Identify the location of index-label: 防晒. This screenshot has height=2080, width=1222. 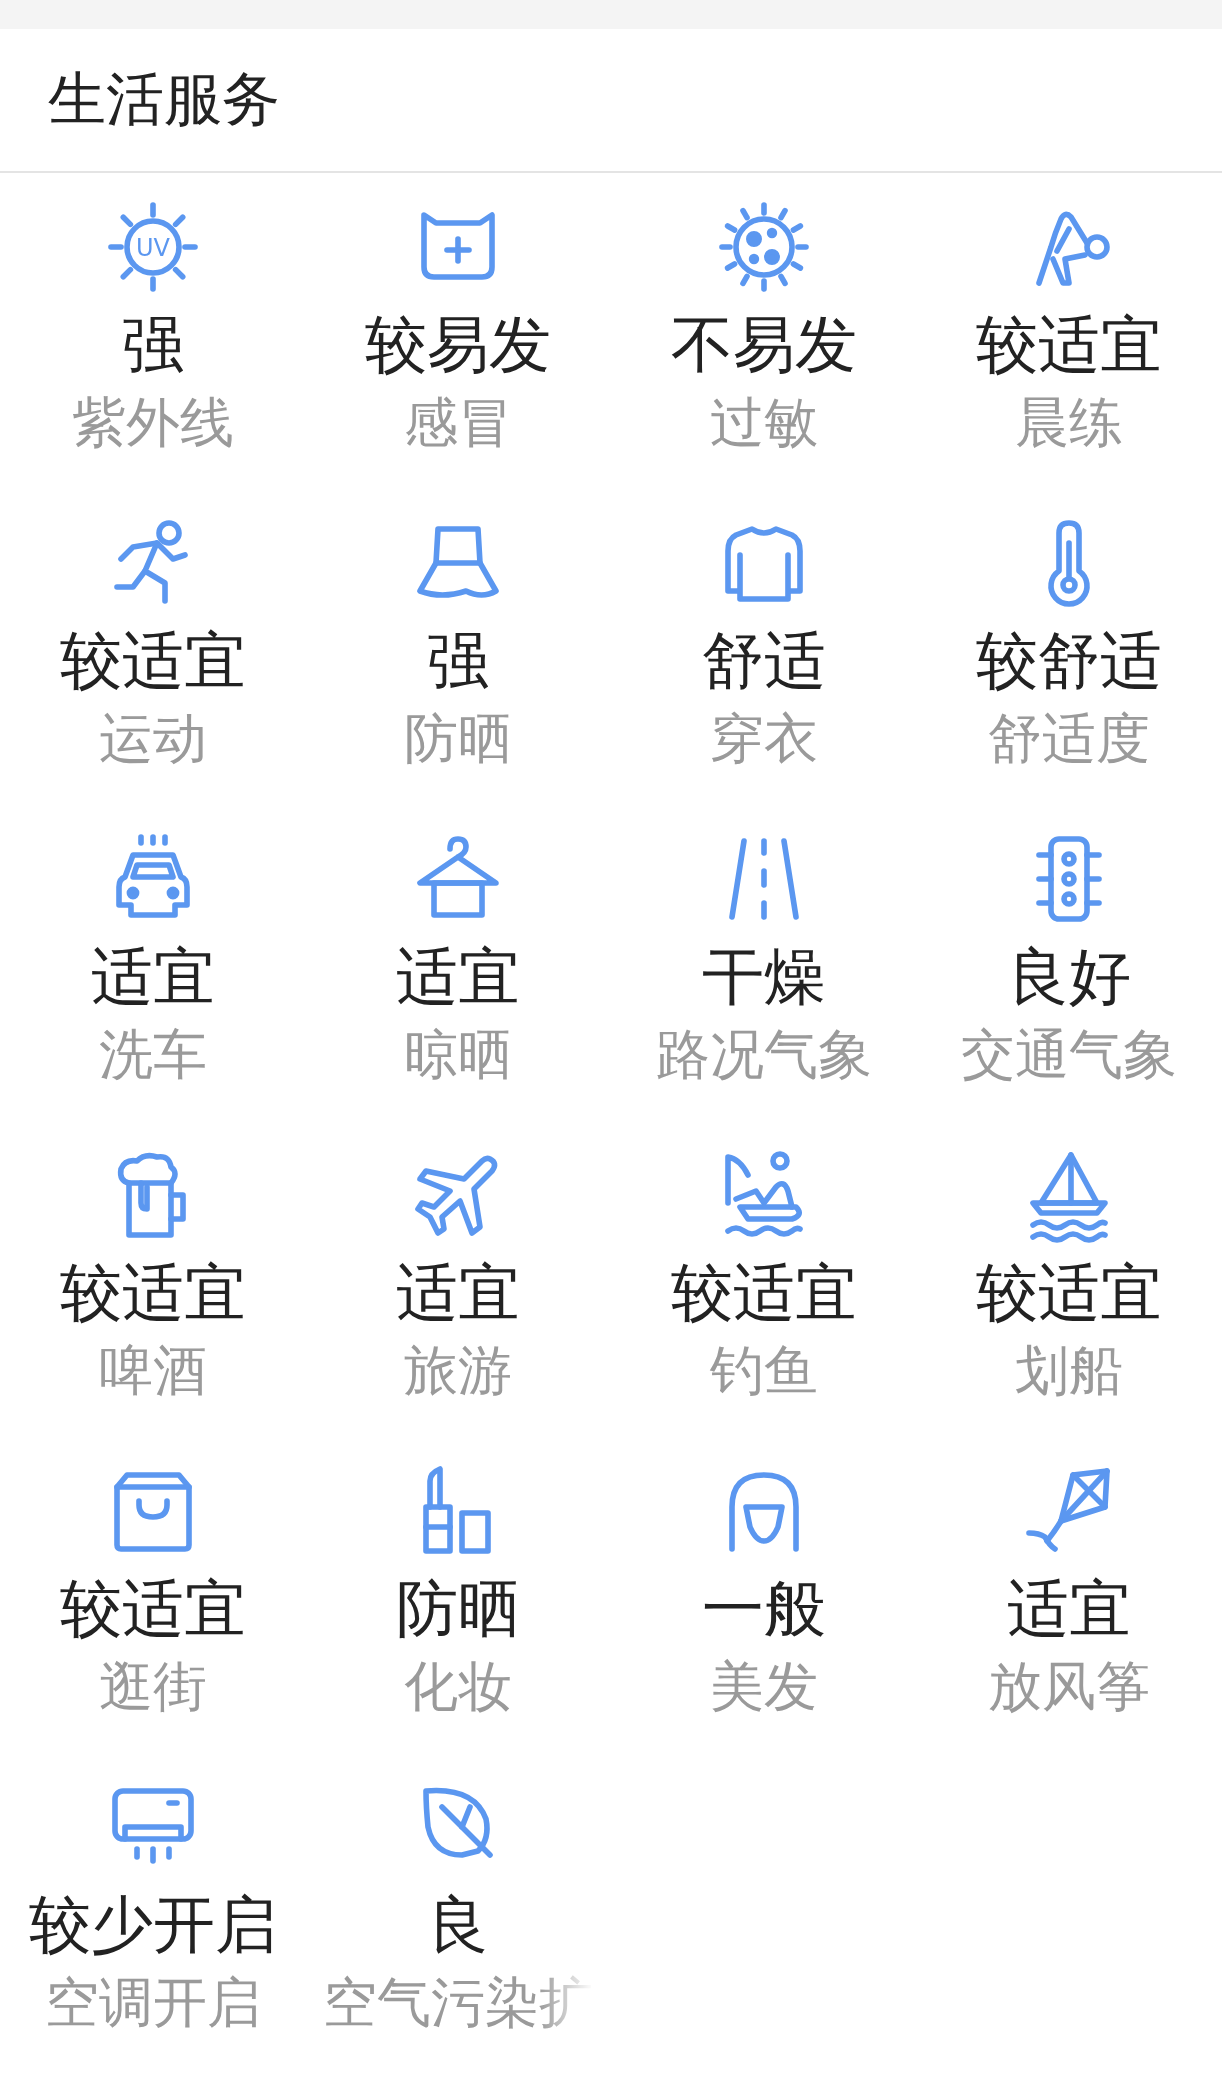
(458, 739).